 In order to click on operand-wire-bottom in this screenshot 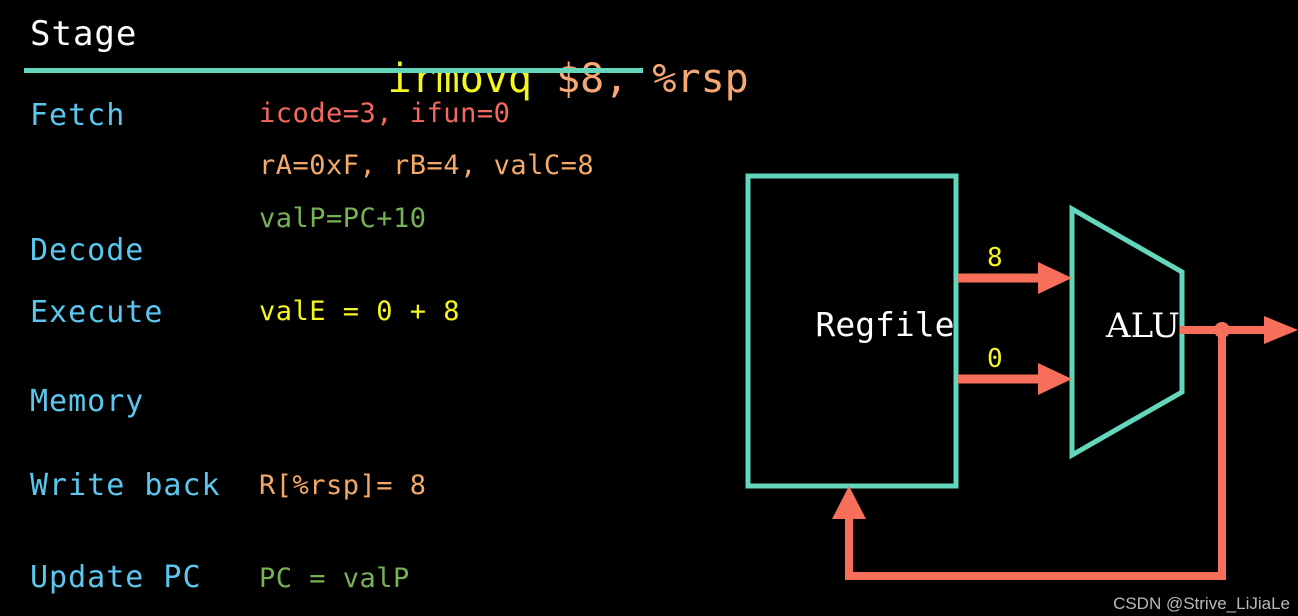, I will do `click(1015, 379)`.